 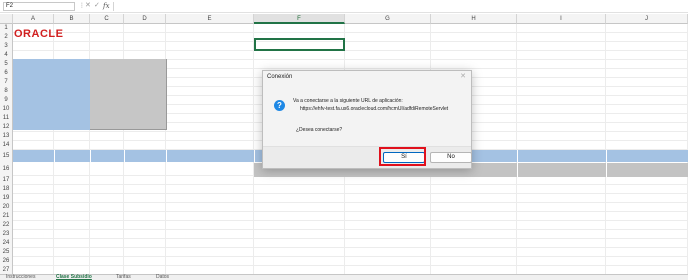 I want to click on row-header-12: 12, so click(x=6, y=127).